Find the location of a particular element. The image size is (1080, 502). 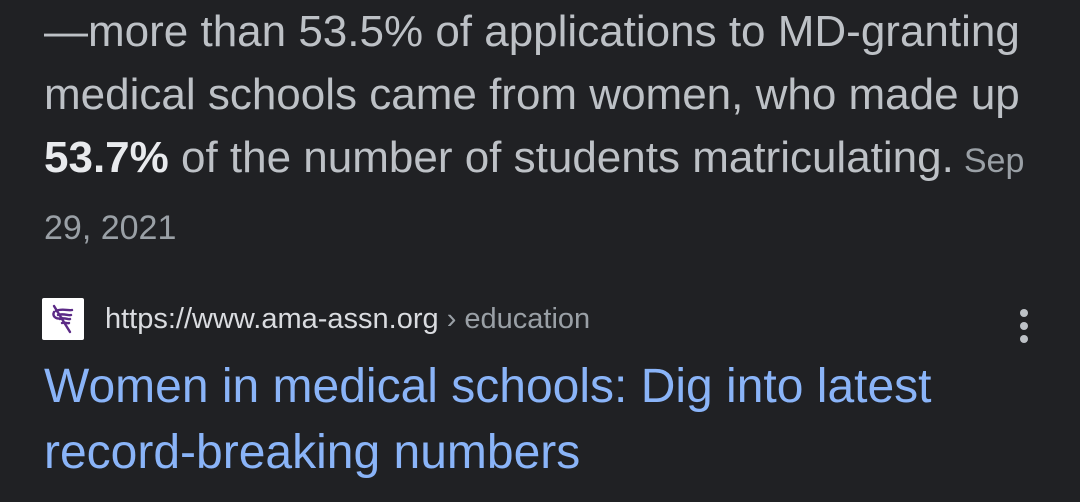

result-url-base: https://www.ama-assn.org is located at coordinates (272, 318).